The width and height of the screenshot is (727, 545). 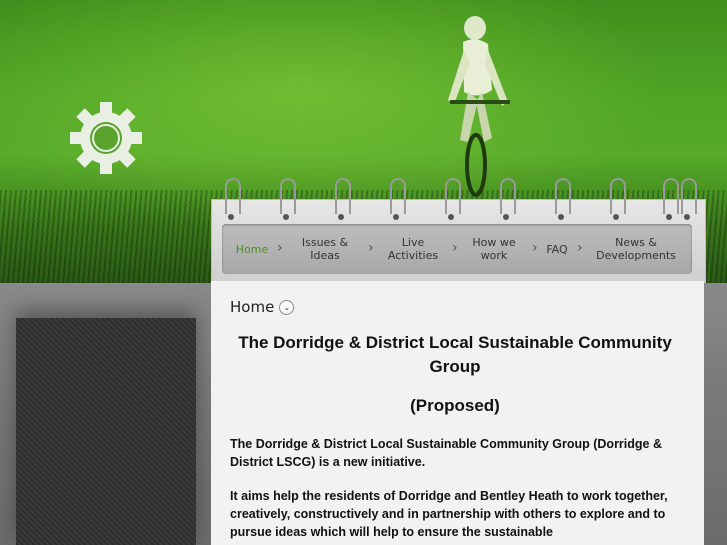 I want to click on page-subtitle: (Proposed), so click(x=455, y=405).